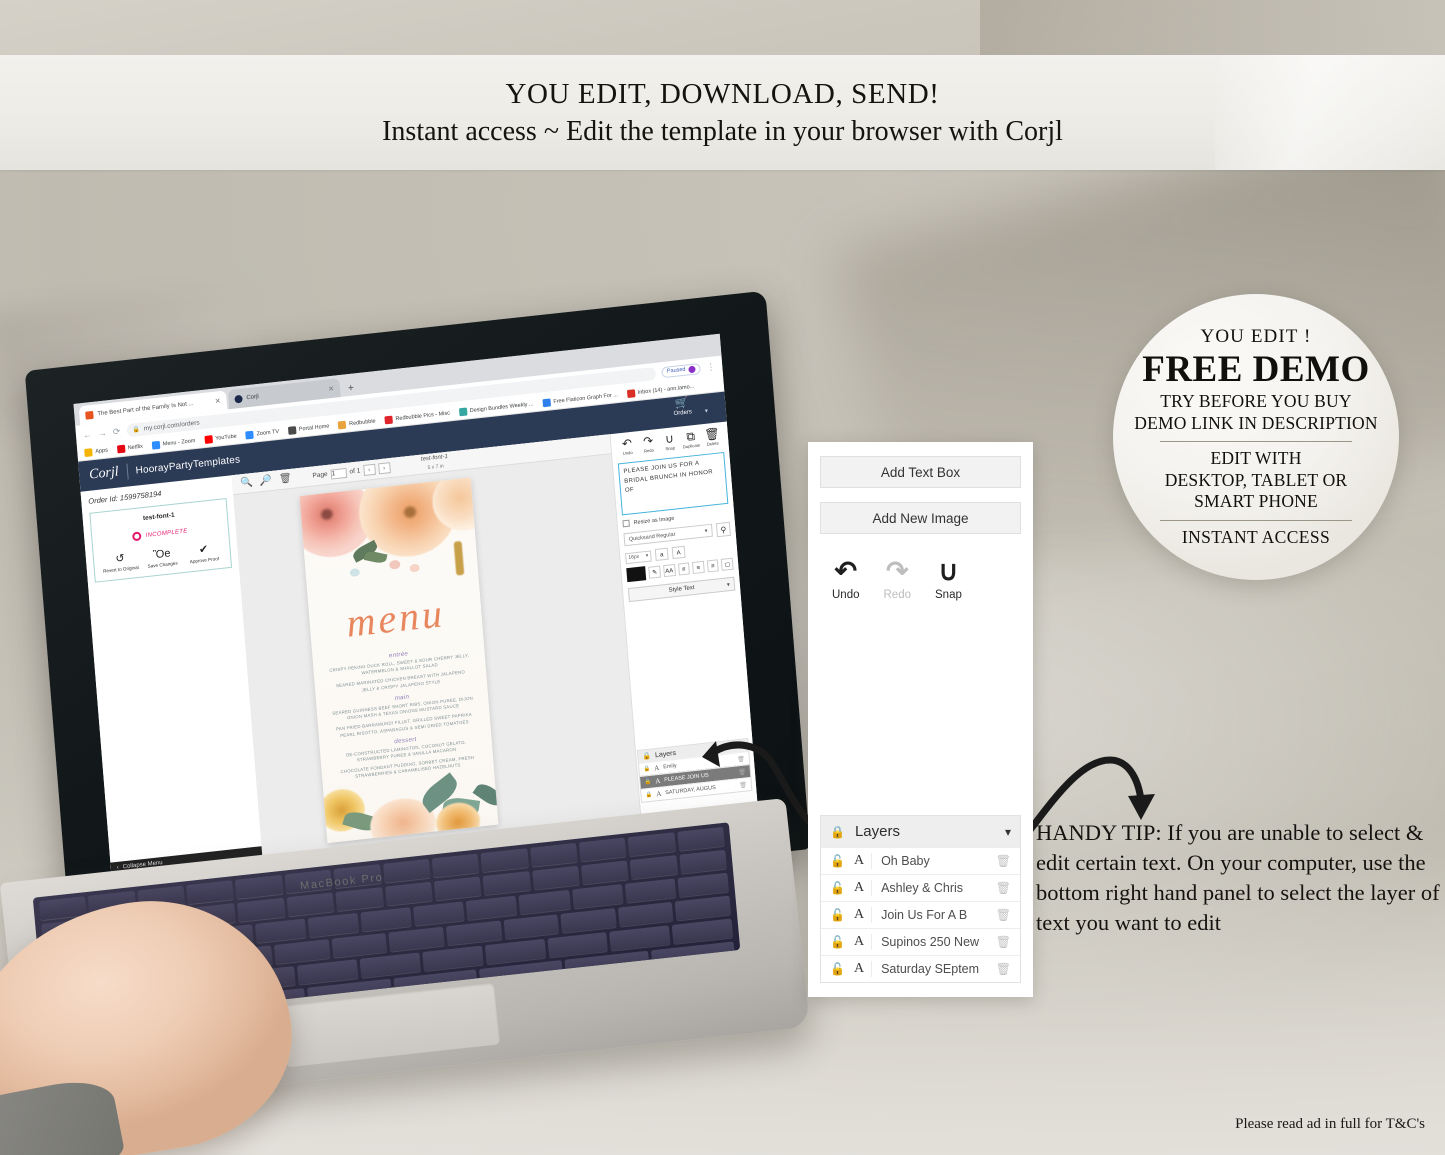  What do you see at coordinates (173, 443) in the screenshot?
I see `bookmark-item: Menu - Zoom` at bounding box center [173, 443].